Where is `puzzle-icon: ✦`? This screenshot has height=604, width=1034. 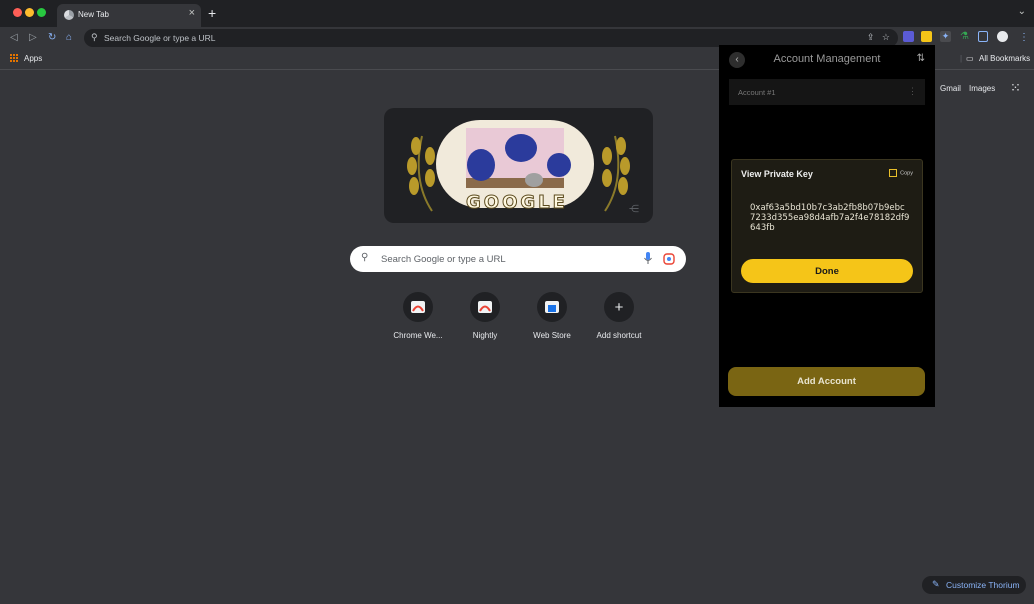 puzzle-icon: ✦ is located at coordinates (945, 36).